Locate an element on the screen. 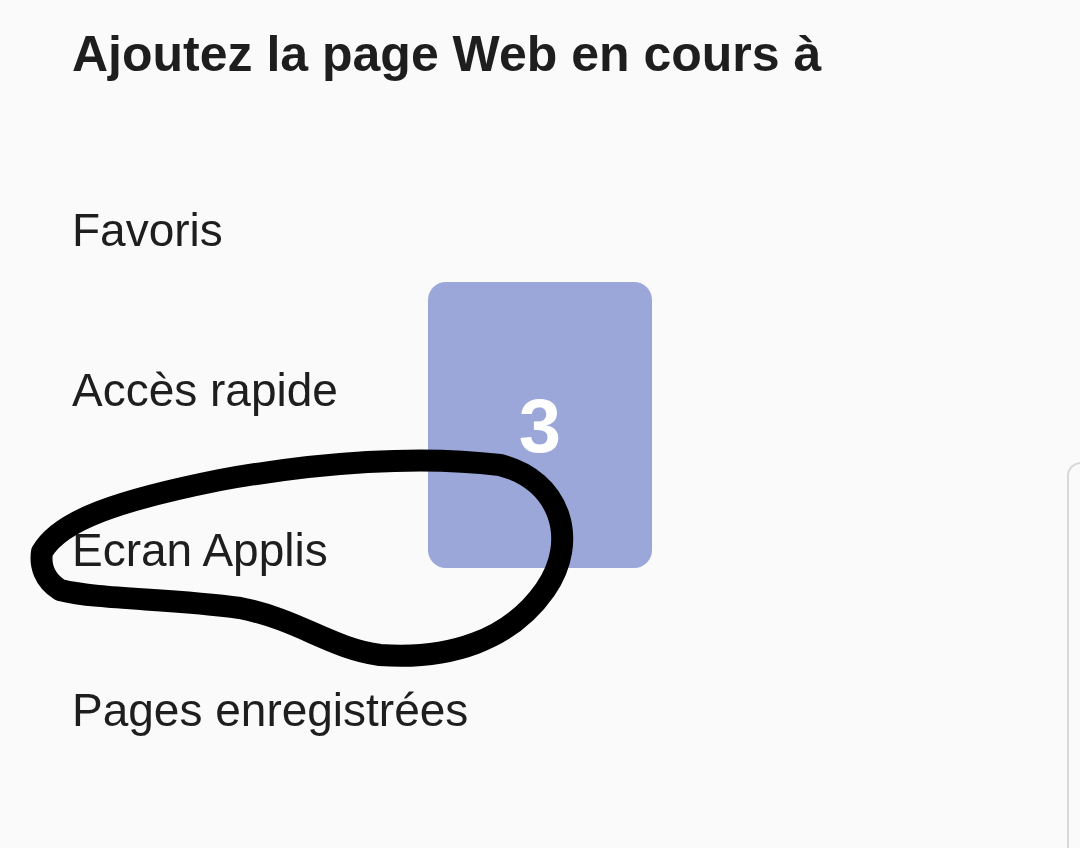 Image resolution: width=1080 pixels, height=848 pixels. menu-item: Pages enregistrées is located at coordinates (270, 710).